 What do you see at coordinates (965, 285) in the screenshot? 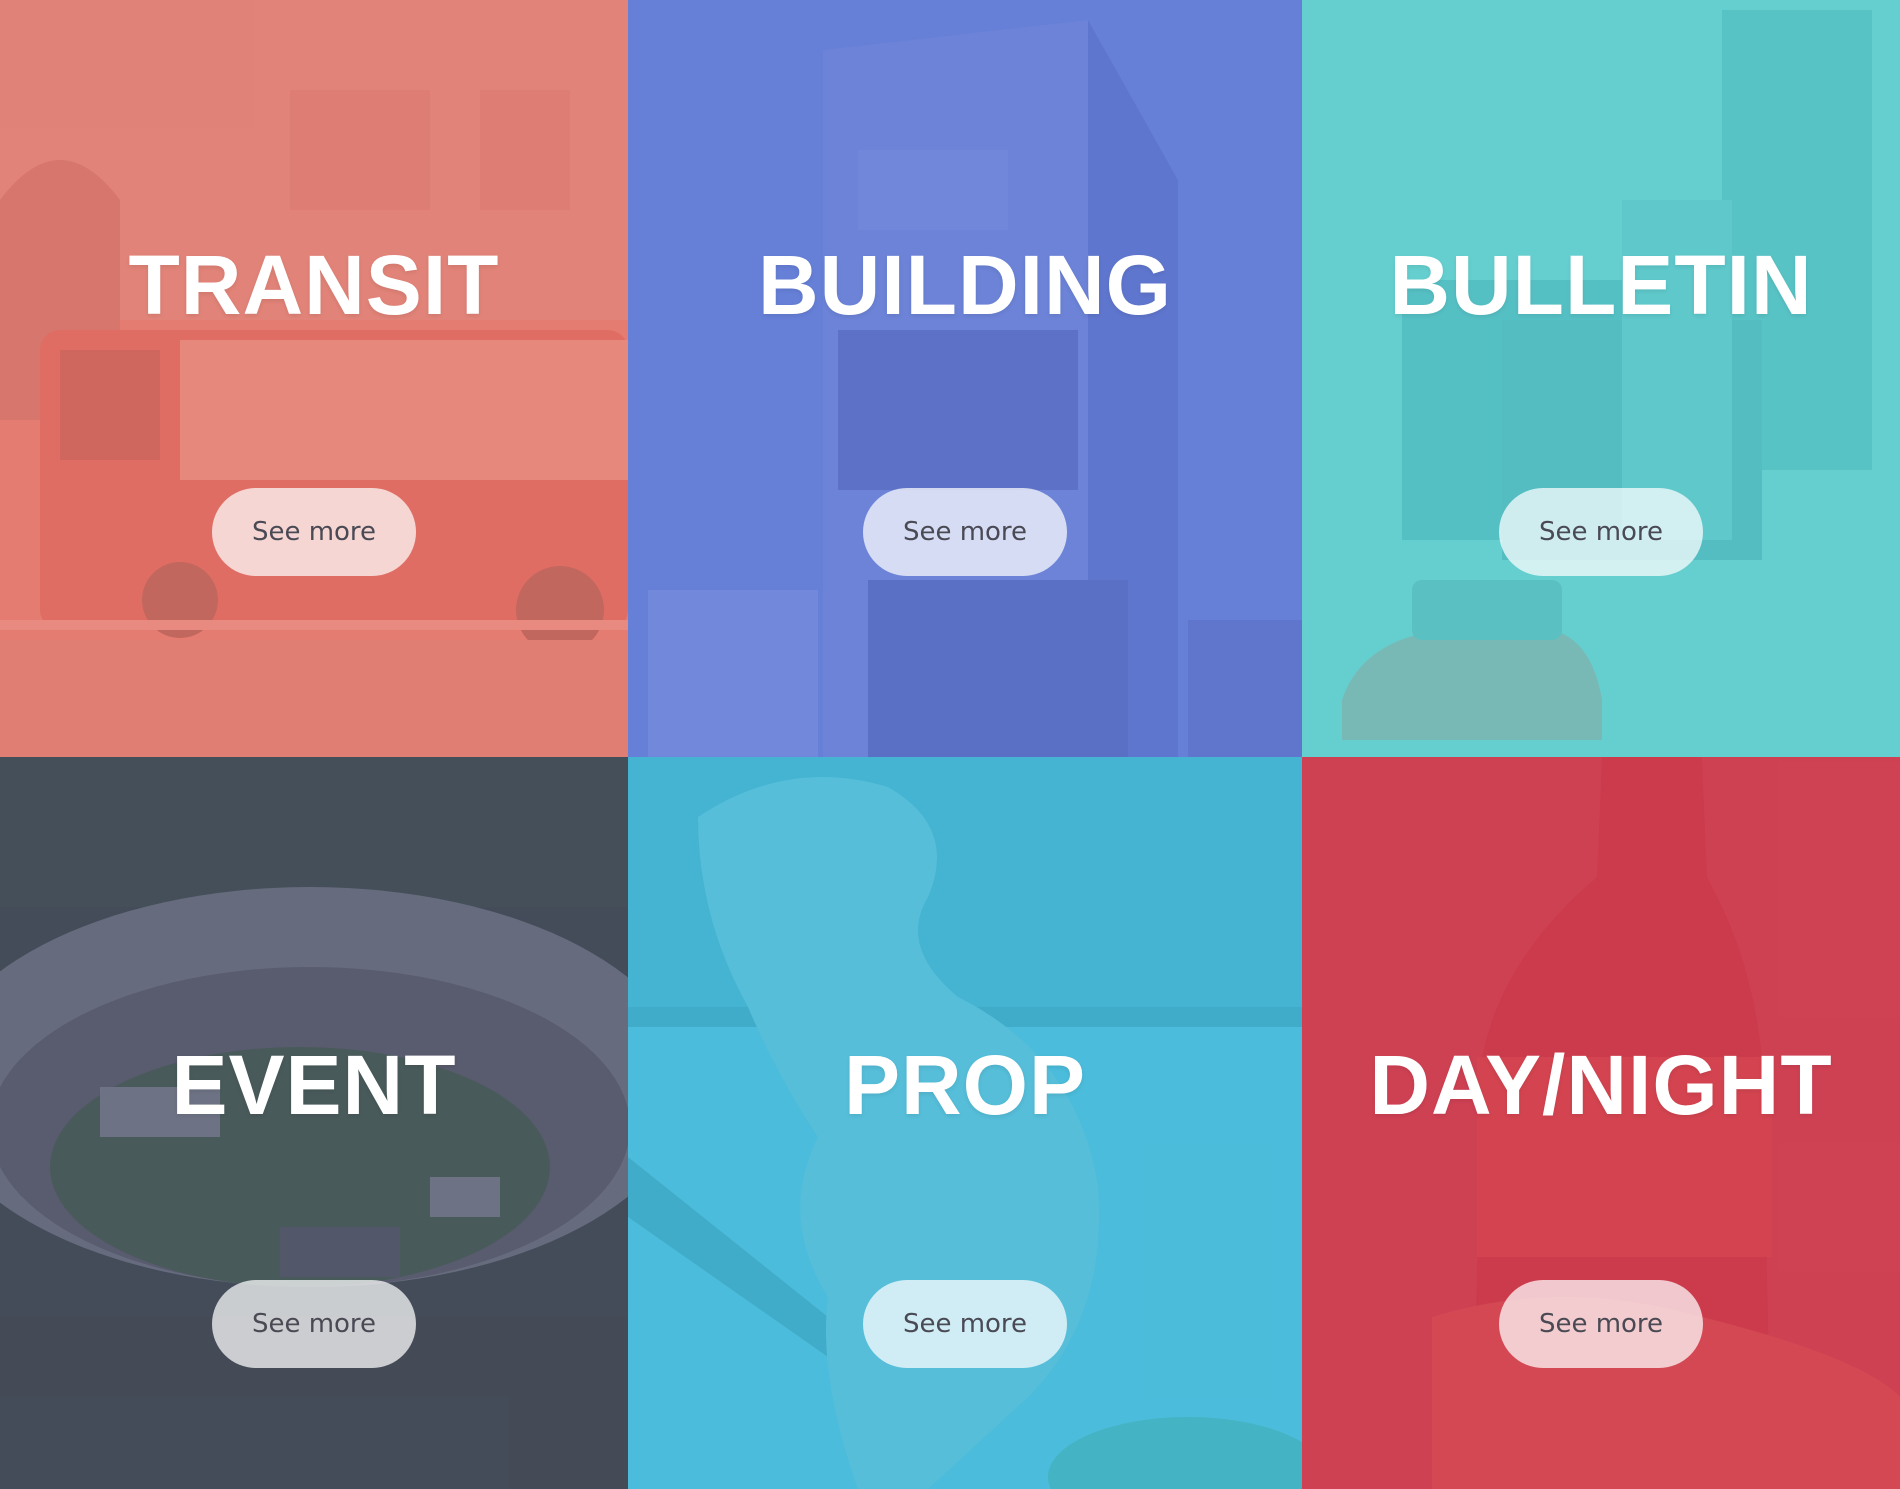
I see `tile-title: BUILDING` at bounding box center [965, 285].